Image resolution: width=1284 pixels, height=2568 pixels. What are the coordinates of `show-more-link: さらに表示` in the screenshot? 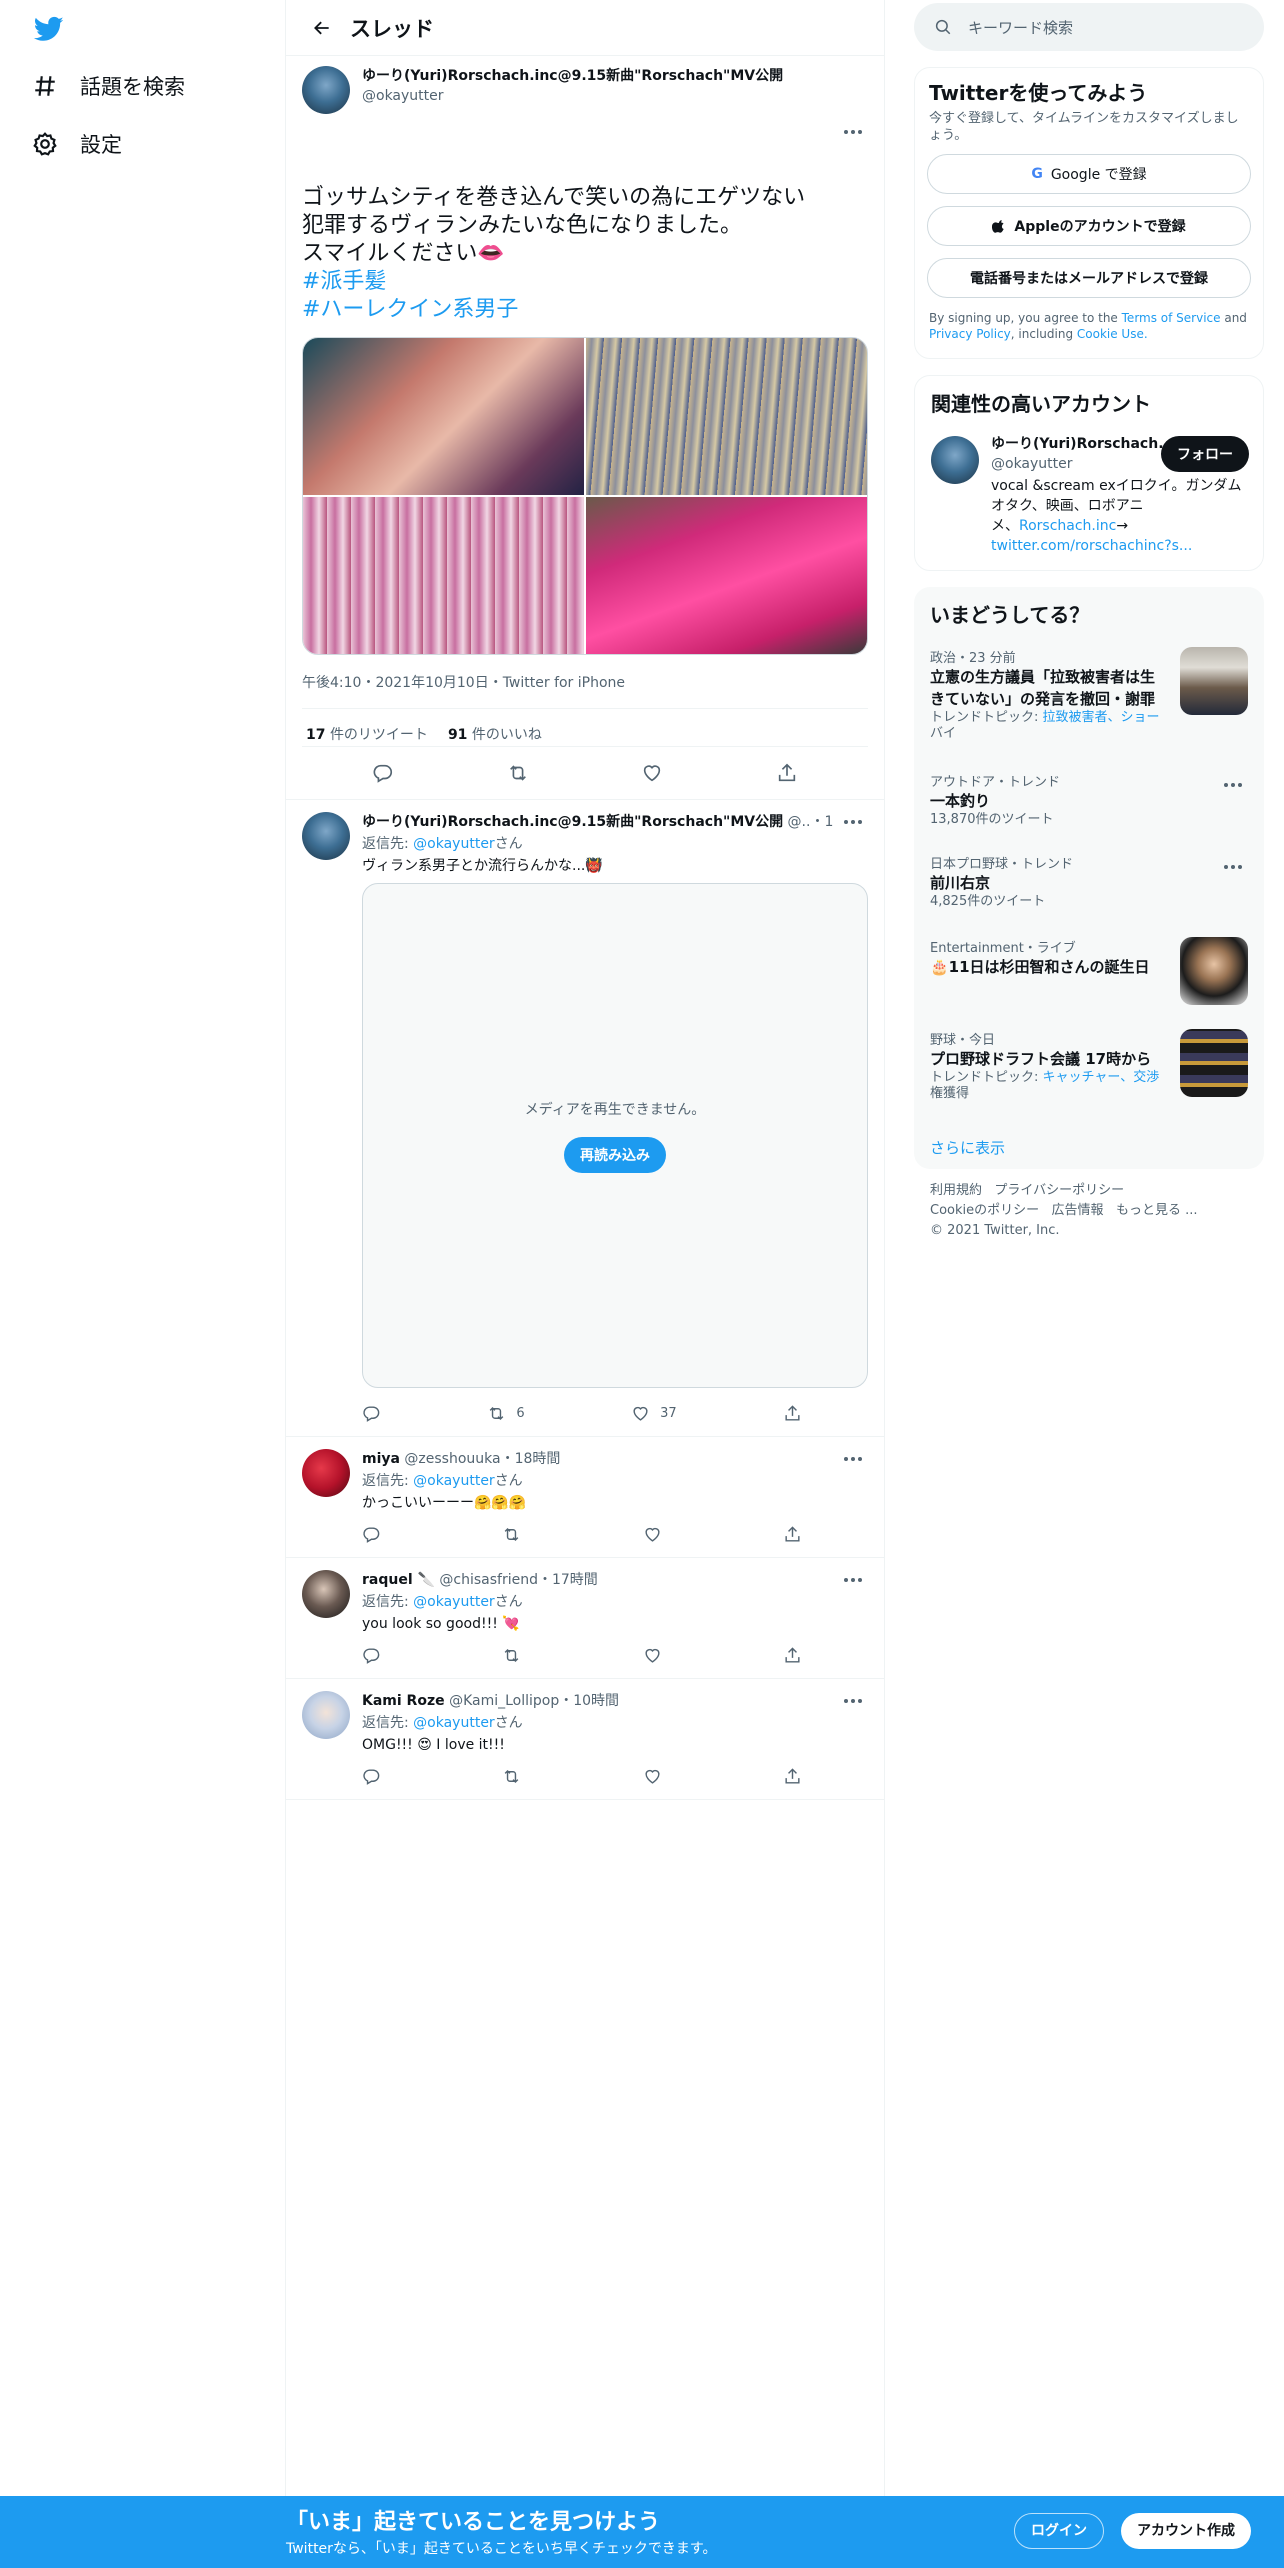 It's located at (967, 1147).